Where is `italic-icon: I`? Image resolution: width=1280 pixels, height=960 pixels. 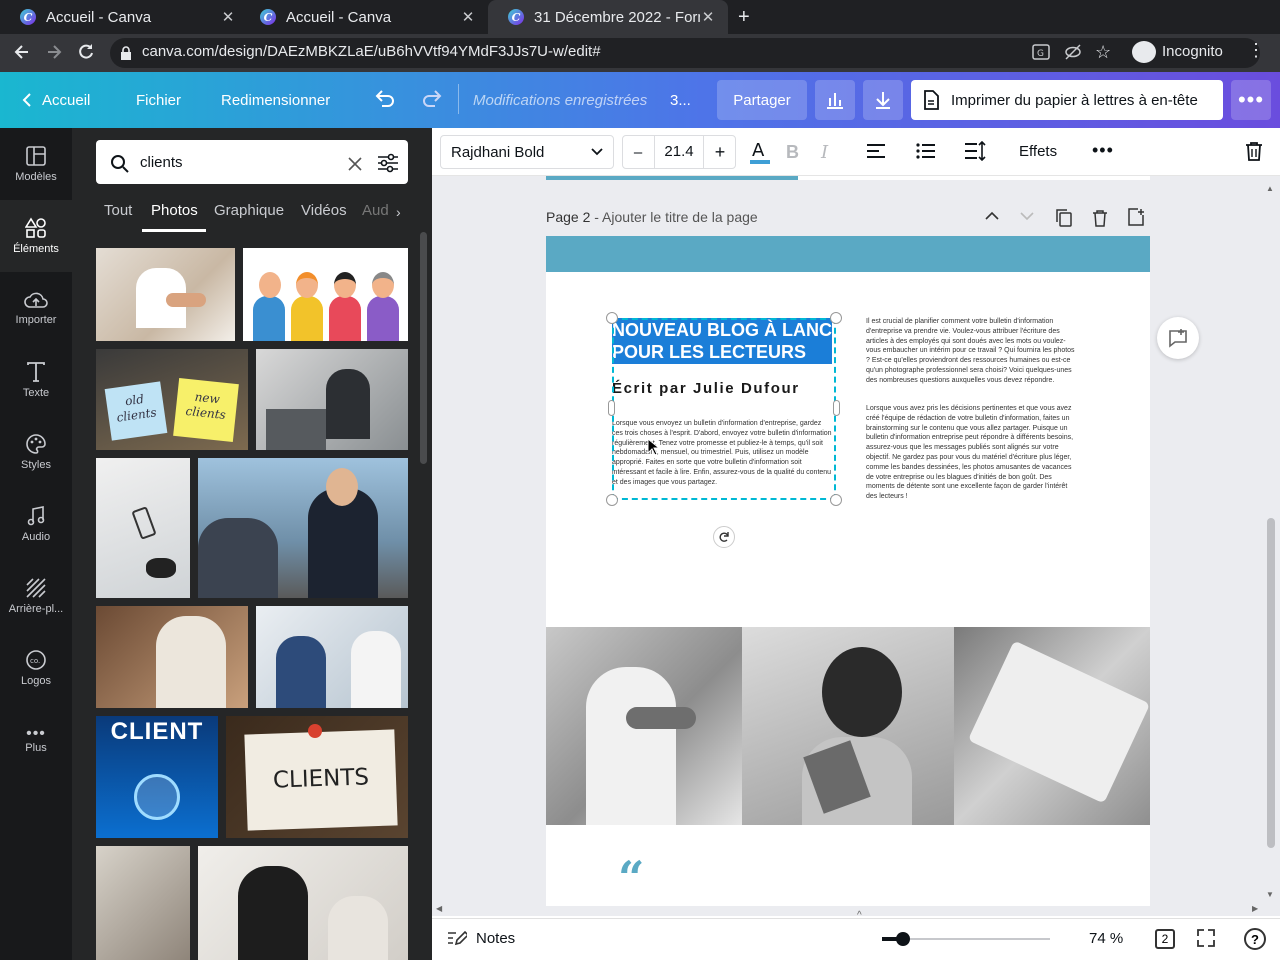
italic-icon: I is located at coordinates (824, 152).